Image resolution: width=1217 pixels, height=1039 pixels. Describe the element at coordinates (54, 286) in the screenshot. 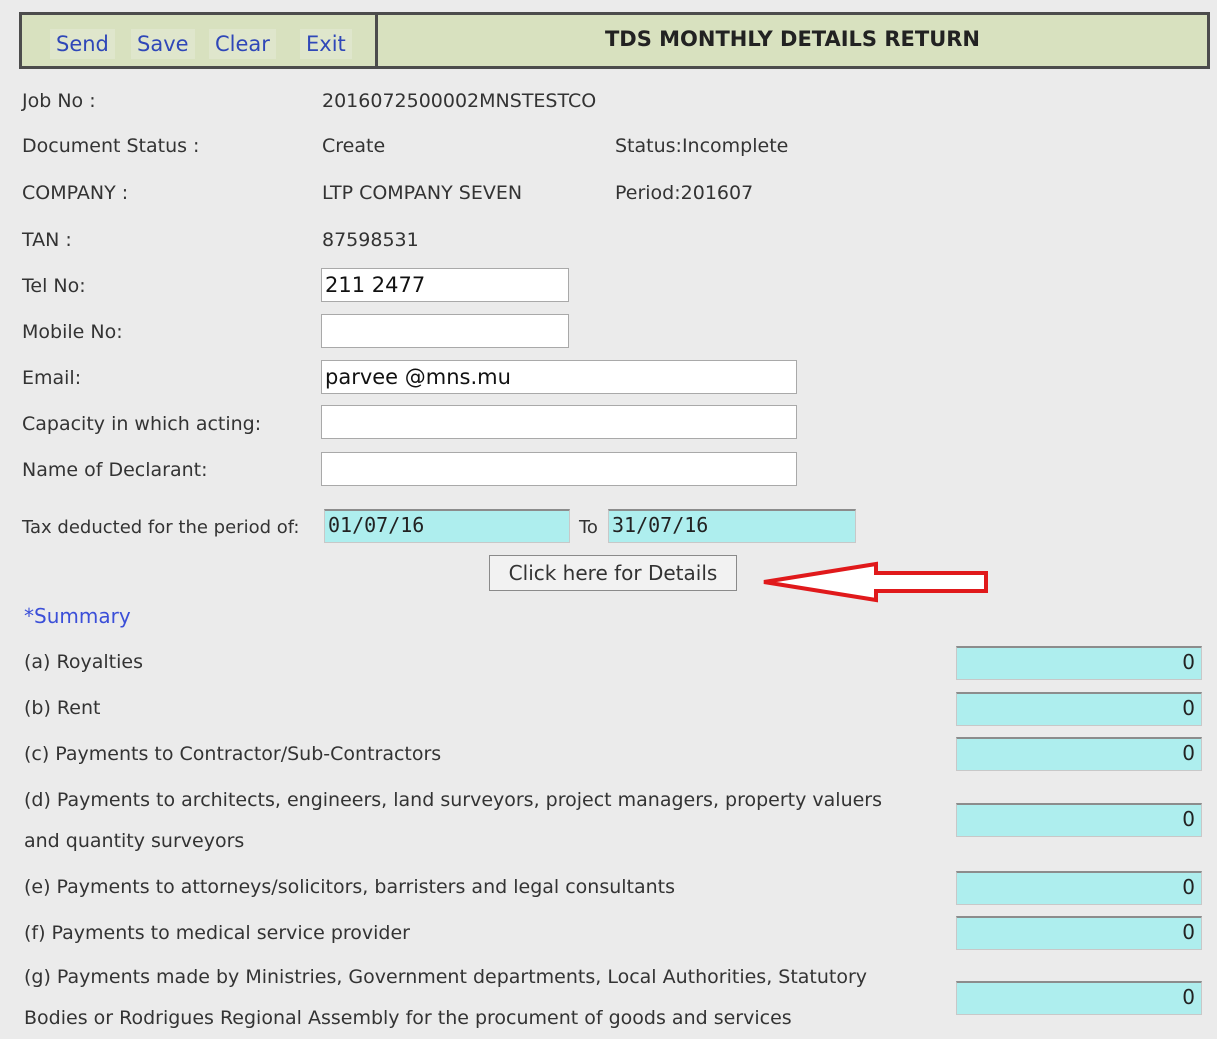

I see `tel-label: Tel No:` at that location.